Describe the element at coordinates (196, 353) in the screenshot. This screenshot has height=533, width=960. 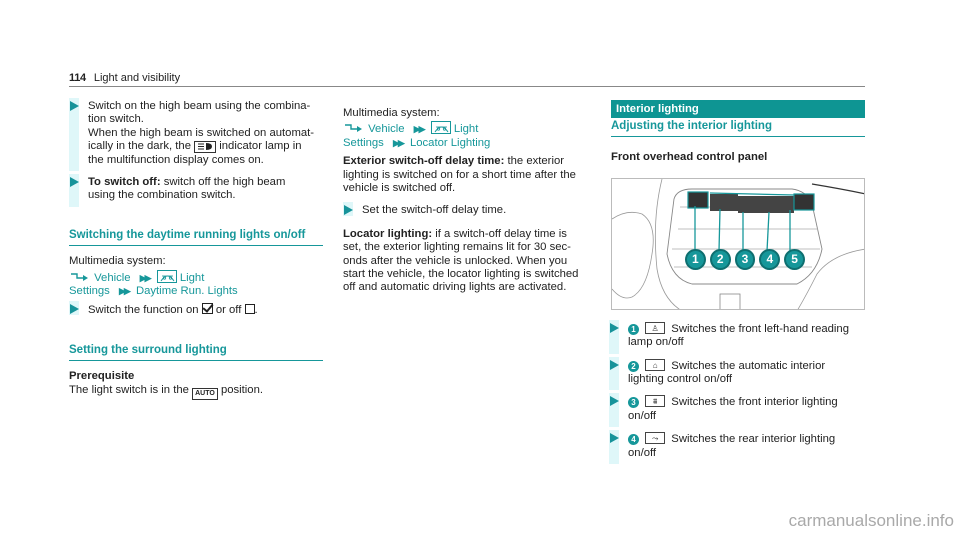
I see `section-heading-surround: Setting the surround lighting` at that location.